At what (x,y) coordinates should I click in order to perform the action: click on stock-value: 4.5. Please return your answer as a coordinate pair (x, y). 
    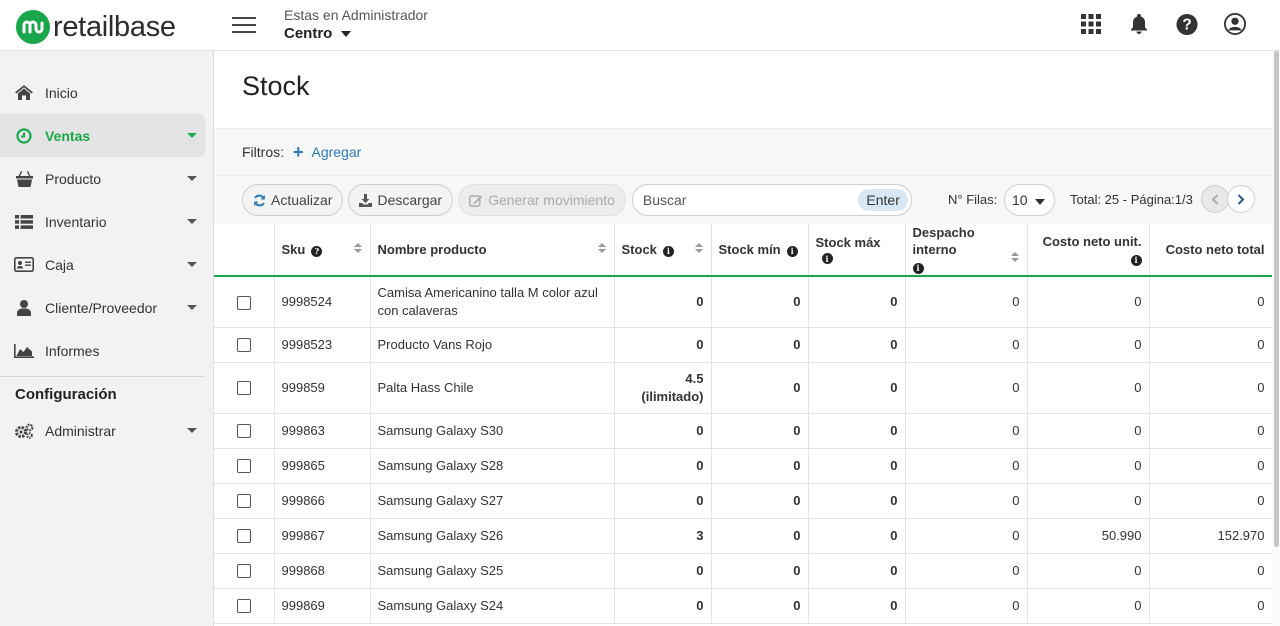
    Looking at the image, I should click on (694, 378).